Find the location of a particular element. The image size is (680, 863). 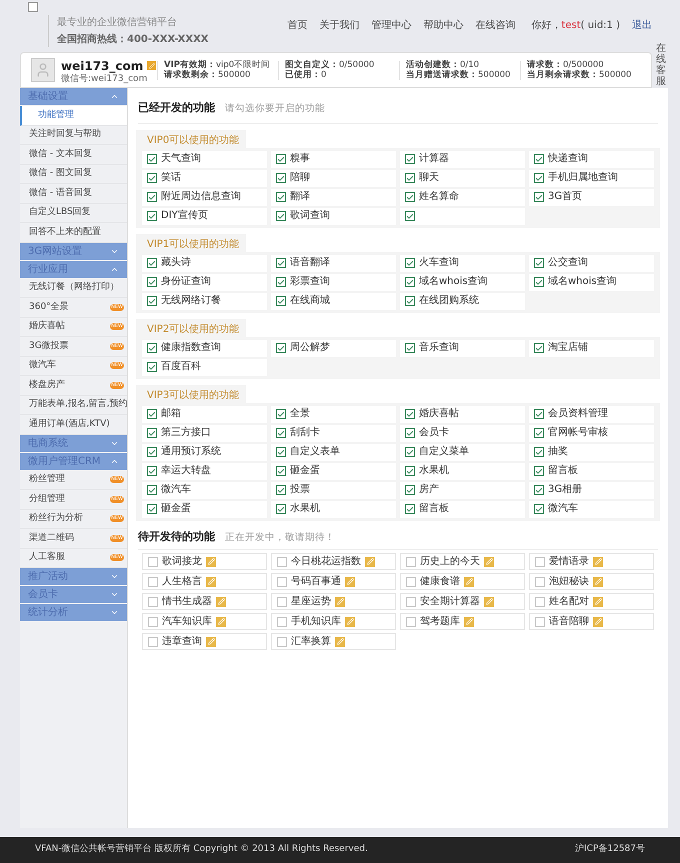

feature-option: 会员资料管理 is located at coordinates (591, 414).